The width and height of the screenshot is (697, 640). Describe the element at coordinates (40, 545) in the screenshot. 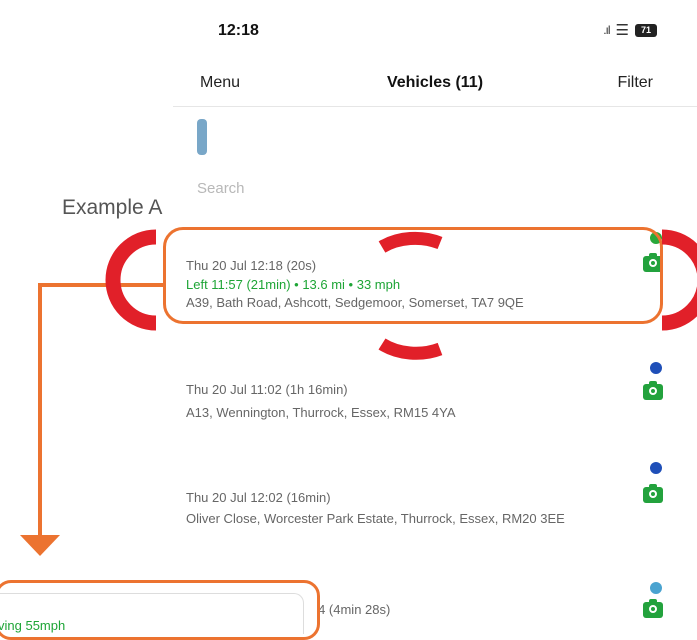

I see `arrow-head-icon` at that location.